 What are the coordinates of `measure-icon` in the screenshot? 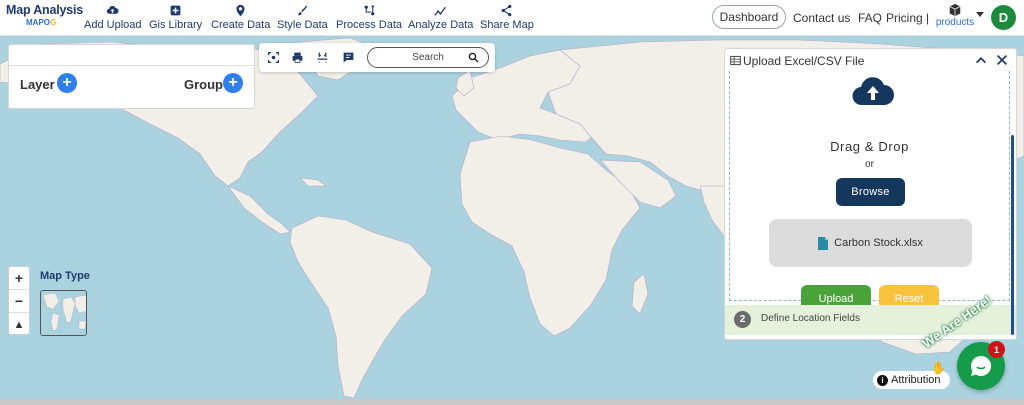 It's located at (322, 57).